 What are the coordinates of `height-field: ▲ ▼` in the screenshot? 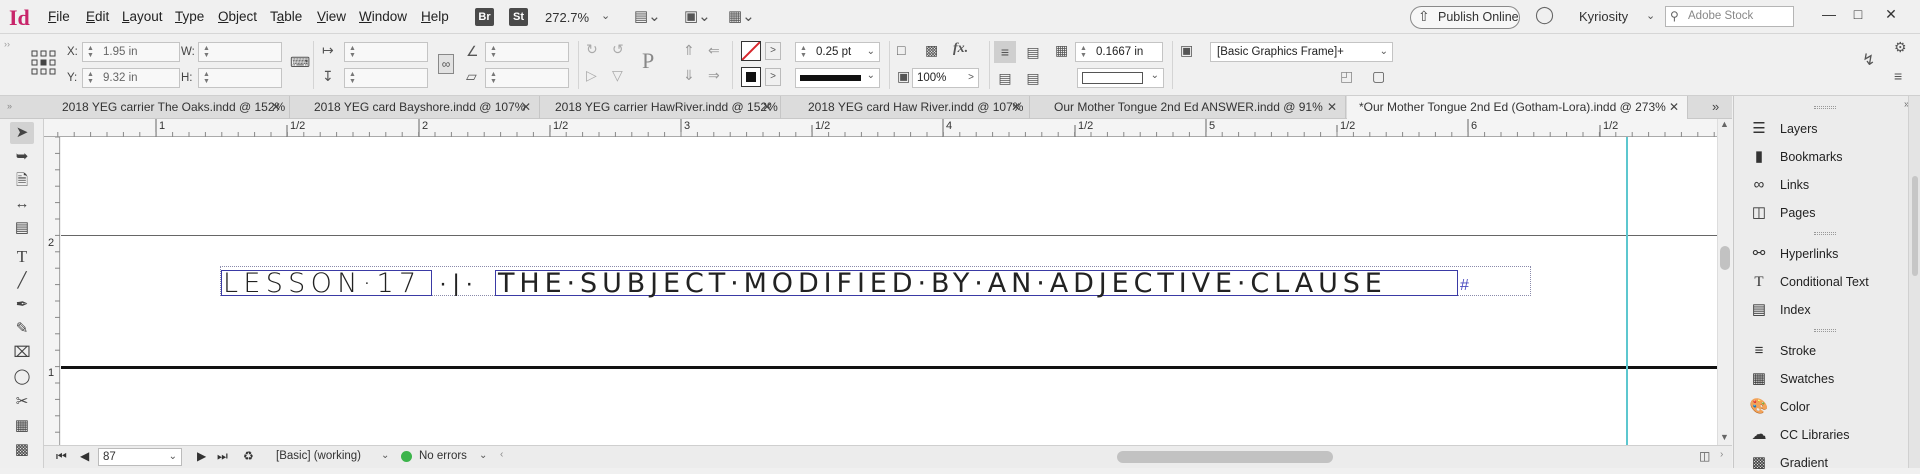 It's located at (240, 78).